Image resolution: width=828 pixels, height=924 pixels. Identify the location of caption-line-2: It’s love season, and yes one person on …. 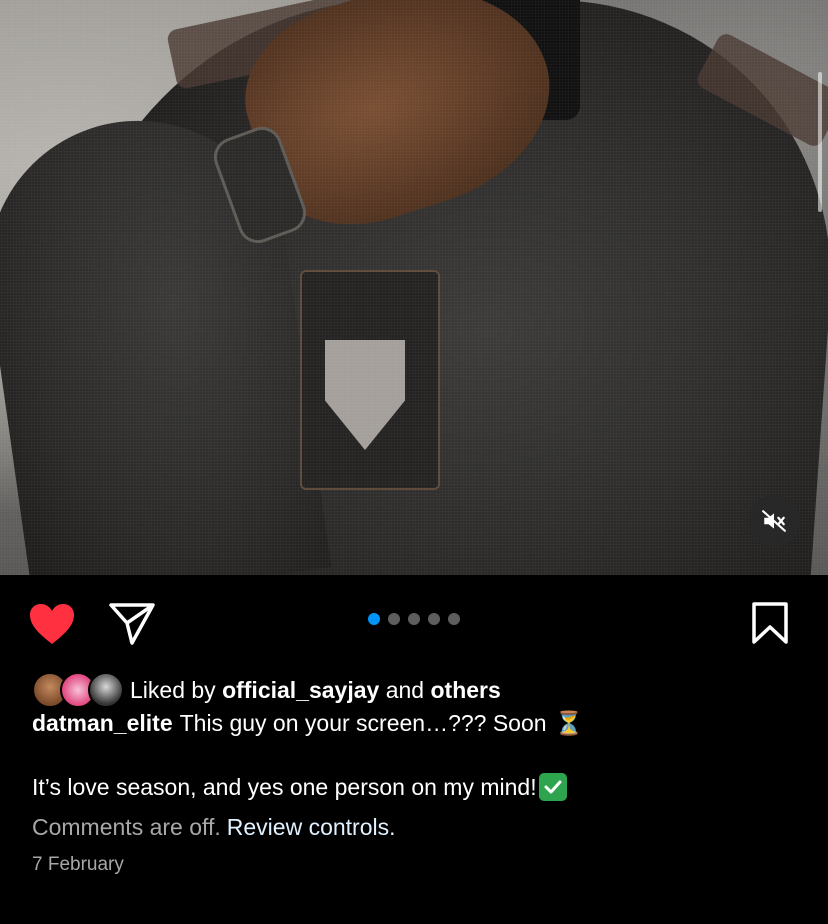
(299, 787).